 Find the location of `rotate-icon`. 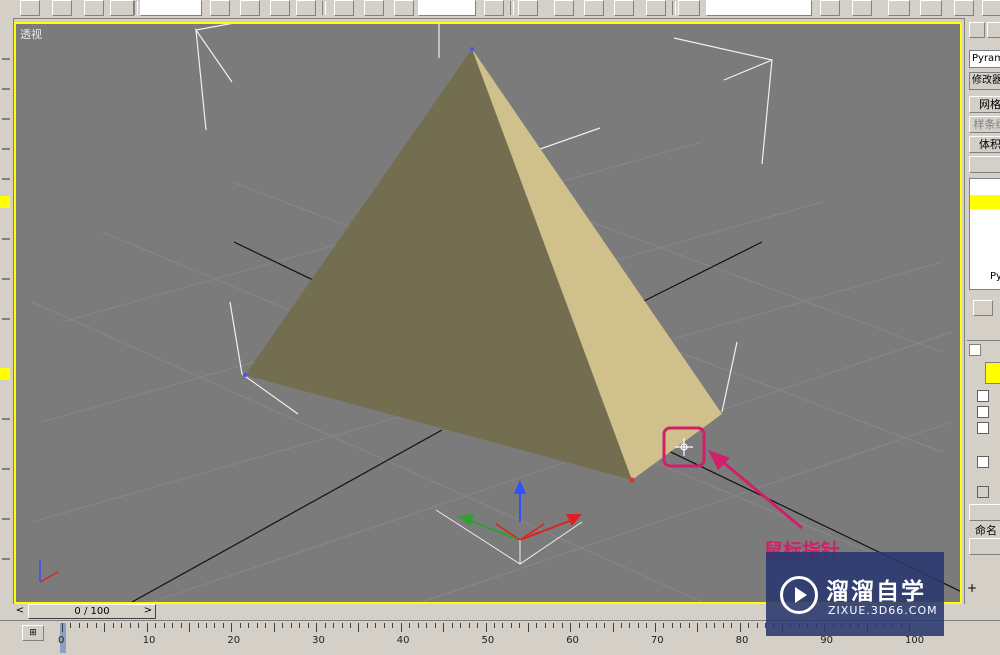

rotate-icon is located at coordinates (374, 8).